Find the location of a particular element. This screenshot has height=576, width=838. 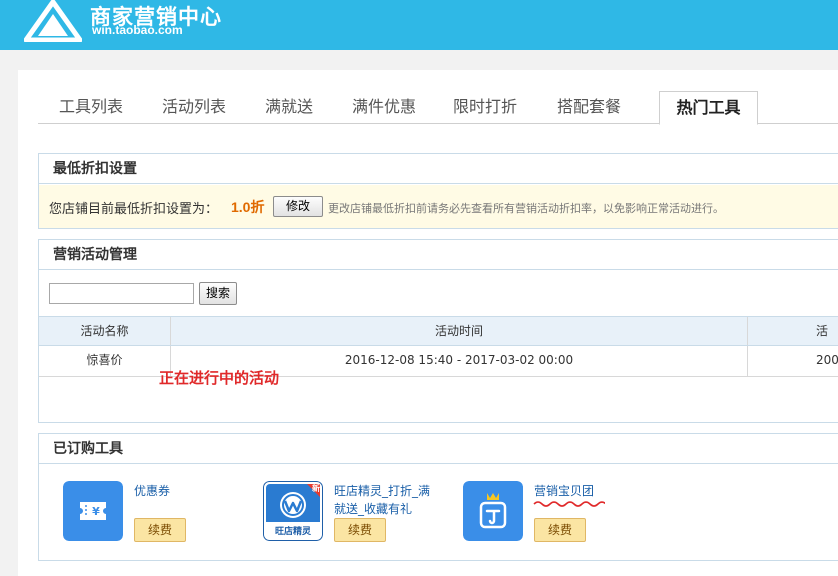

tab-activity-list: 活动列表 is located at coordinates (194, 107).